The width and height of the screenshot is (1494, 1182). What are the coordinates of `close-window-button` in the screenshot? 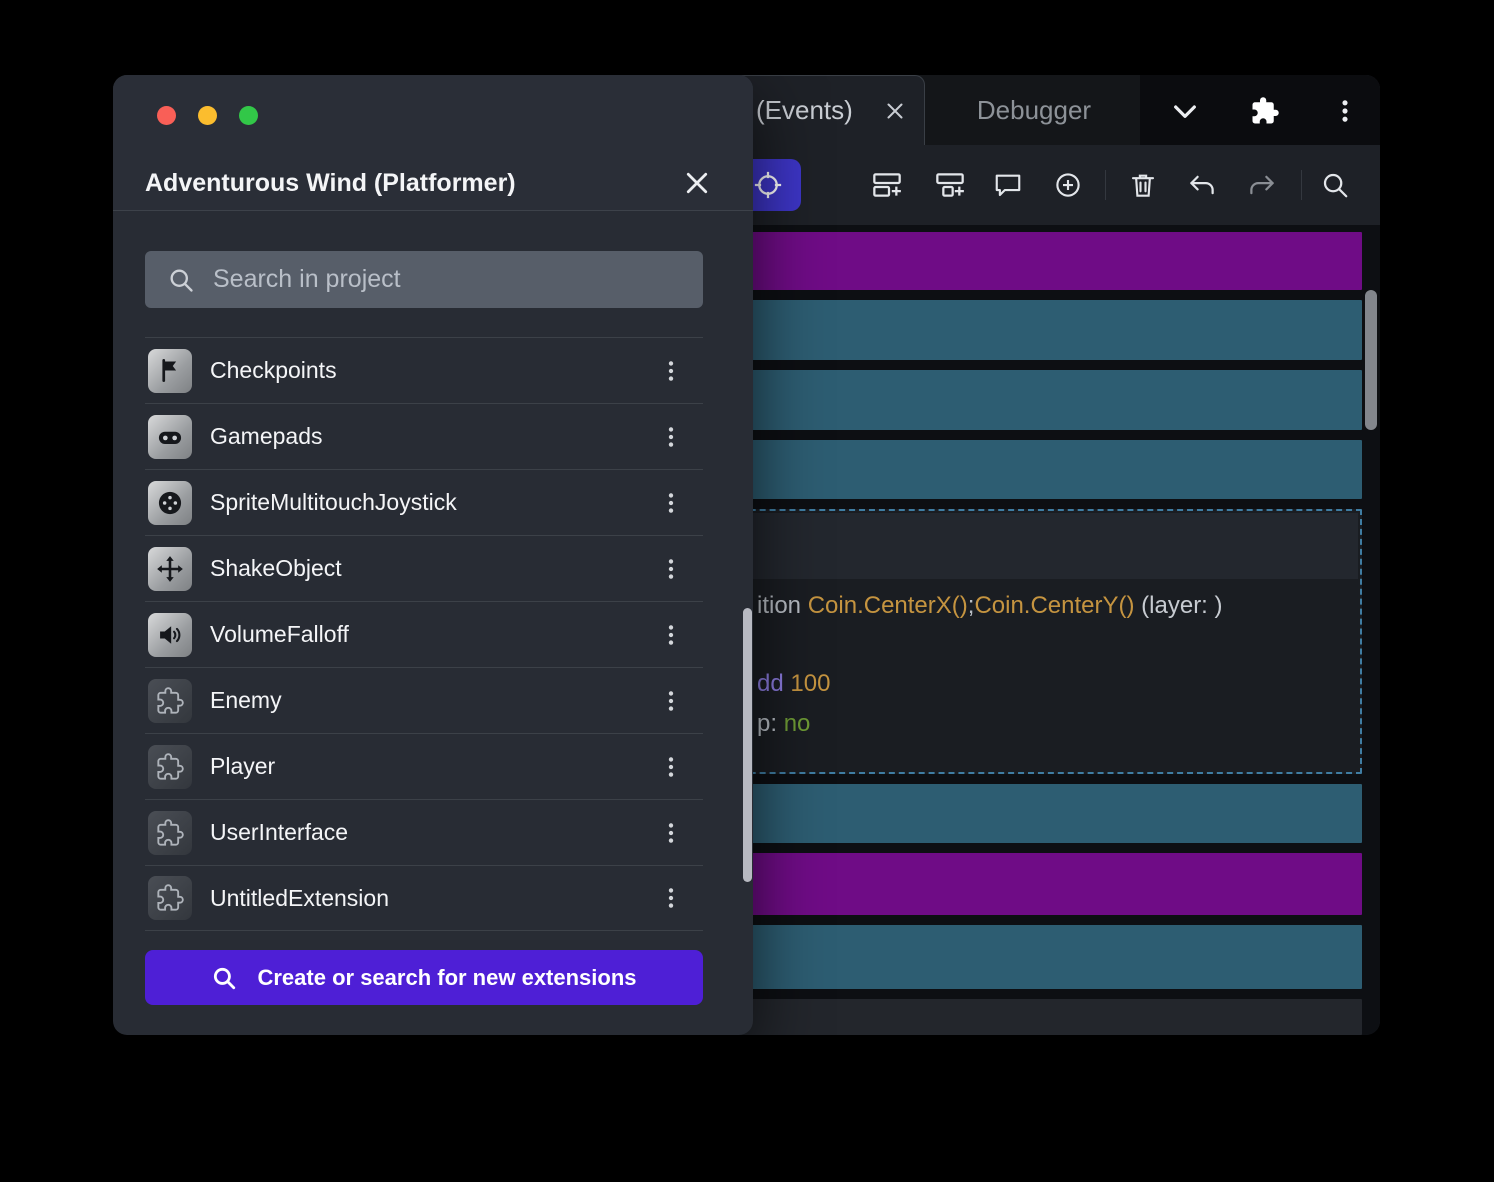 It's located at (166, 115).